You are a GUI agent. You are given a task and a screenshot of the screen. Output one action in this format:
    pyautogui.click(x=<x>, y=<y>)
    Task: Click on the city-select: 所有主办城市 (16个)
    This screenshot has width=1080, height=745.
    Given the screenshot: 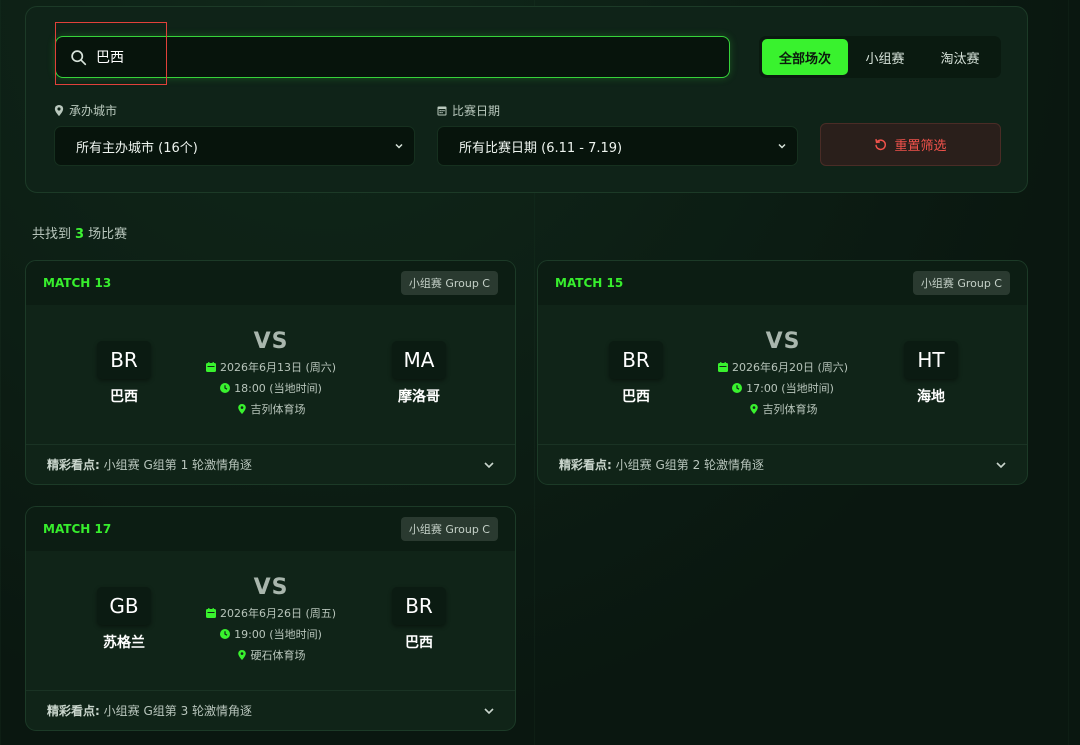 What is the action you would take?
    pyautogui.click(x=234, y=146)
    